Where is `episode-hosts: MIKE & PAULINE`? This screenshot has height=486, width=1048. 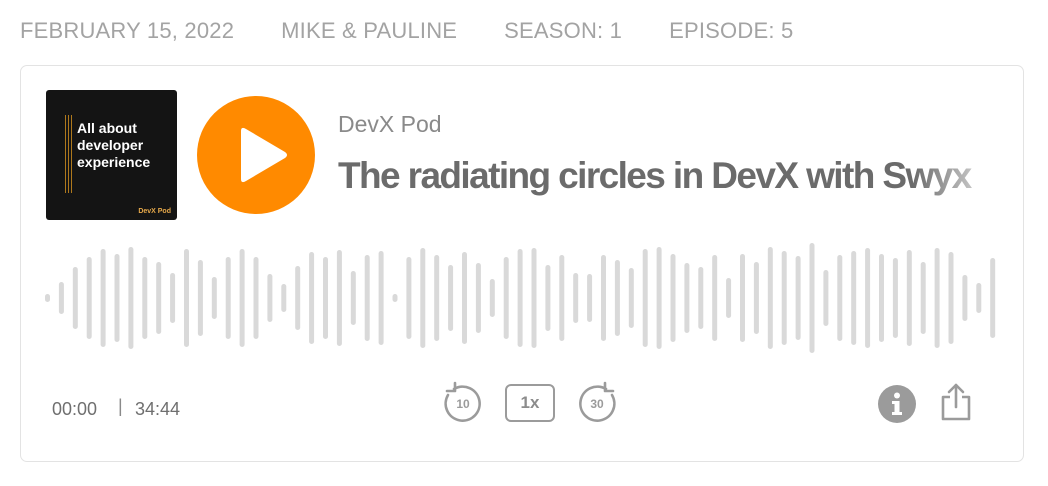
episode-hosts: MIKE & PAULINE is located at coordinates (369, 30).